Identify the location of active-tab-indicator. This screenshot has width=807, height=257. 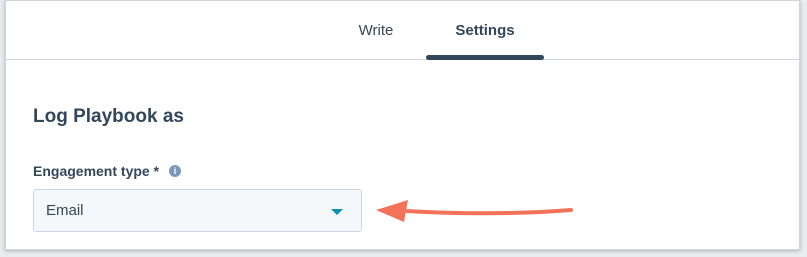
(485, 57).